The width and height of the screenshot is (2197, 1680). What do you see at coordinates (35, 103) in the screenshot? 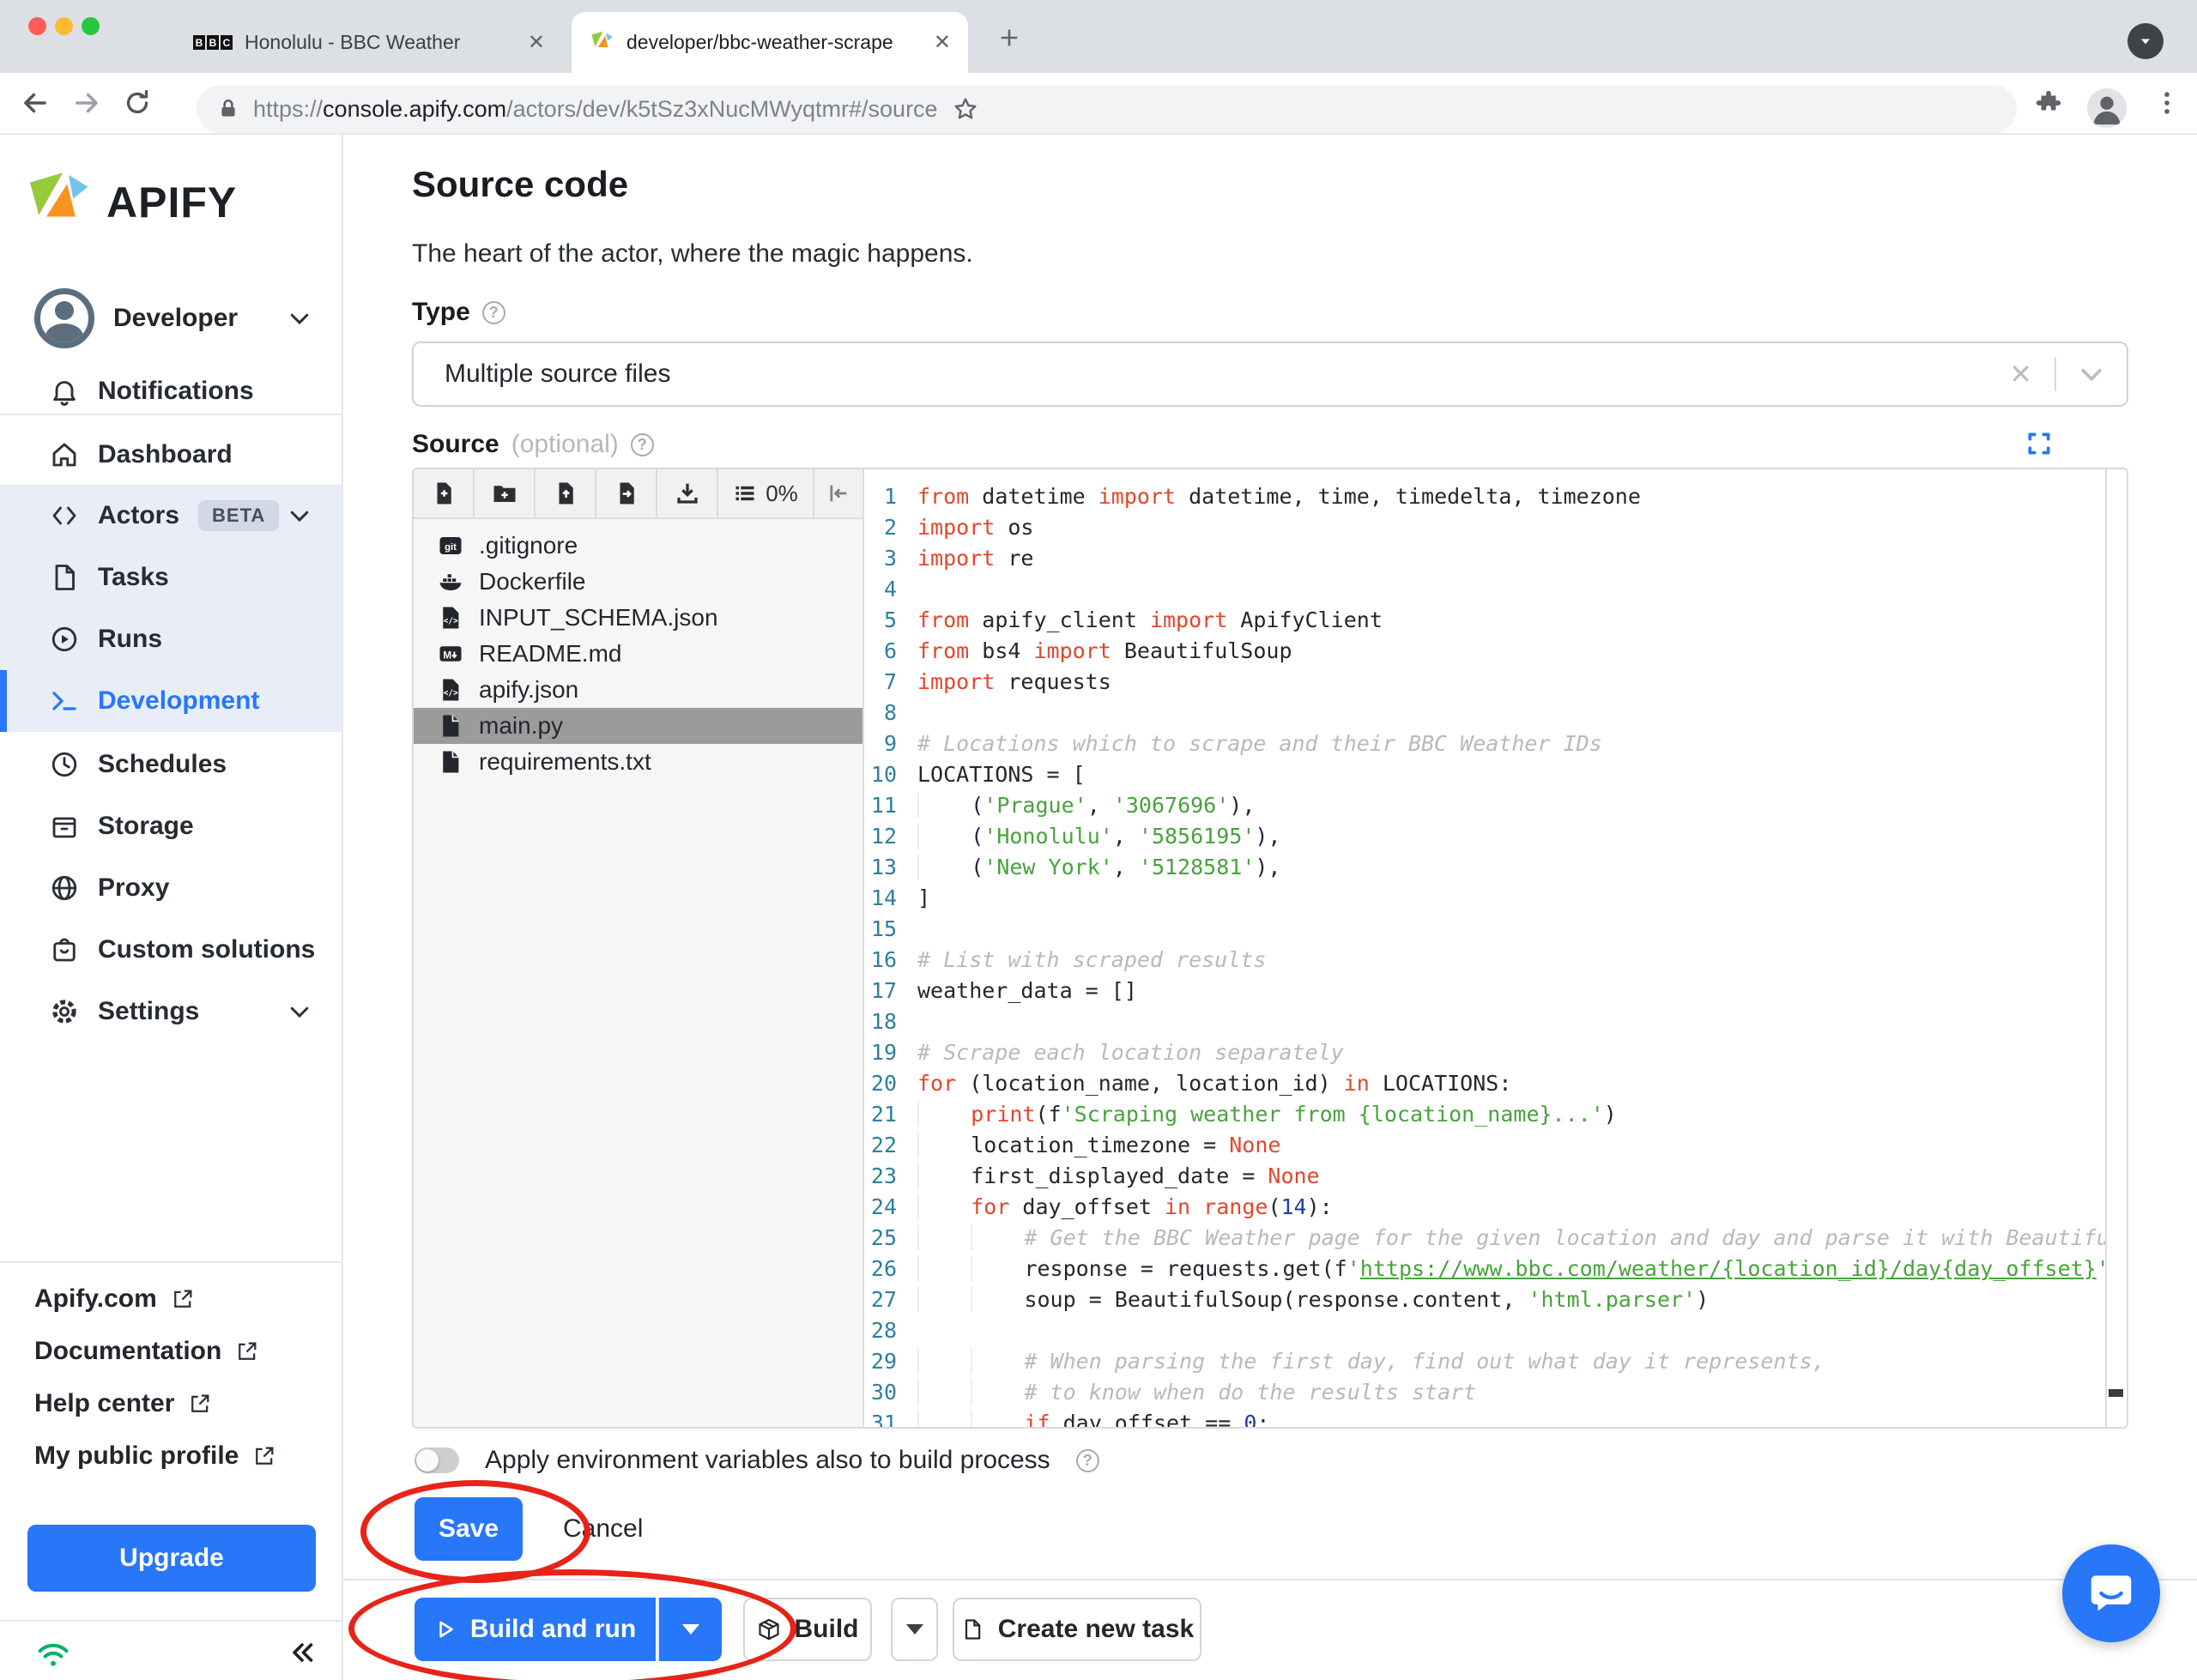
I see `back-icon` at bounding box center [35, 103].